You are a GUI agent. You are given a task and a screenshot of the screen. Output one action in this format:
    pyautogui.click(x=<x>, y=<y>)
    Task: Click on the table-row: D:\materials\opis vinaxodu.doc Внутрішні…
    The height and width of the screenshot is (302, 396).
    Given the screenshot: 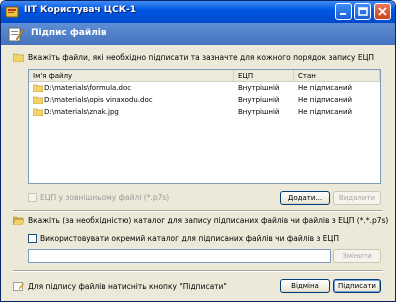 What is the action you would take?
    pyautogui.click(x=204, y=100)
    